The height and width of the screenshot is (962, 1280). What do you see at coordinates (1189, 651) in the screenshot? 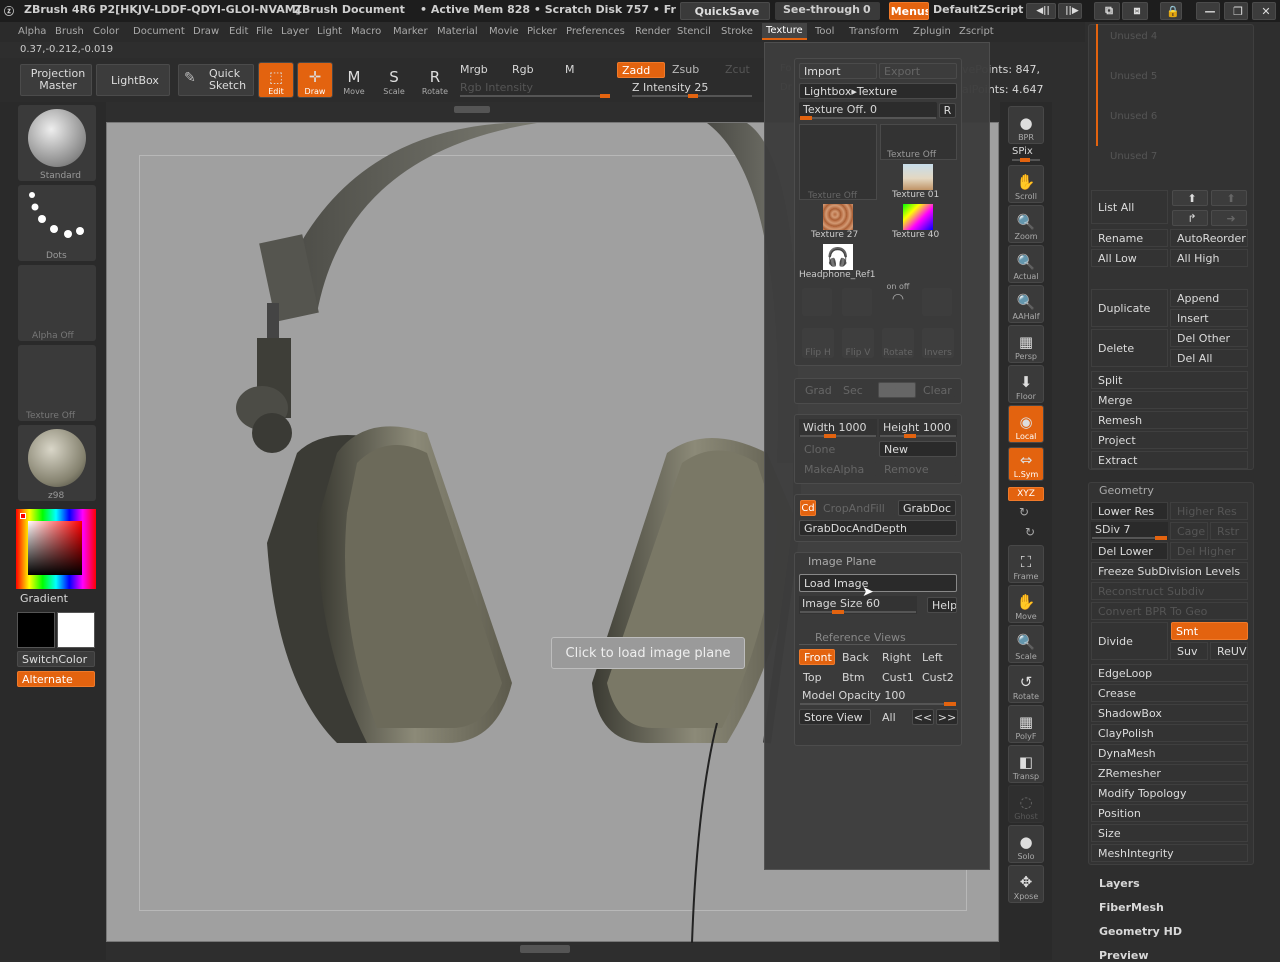
I see `suv-toggle: Suv` at bounding box center [1189, 651].